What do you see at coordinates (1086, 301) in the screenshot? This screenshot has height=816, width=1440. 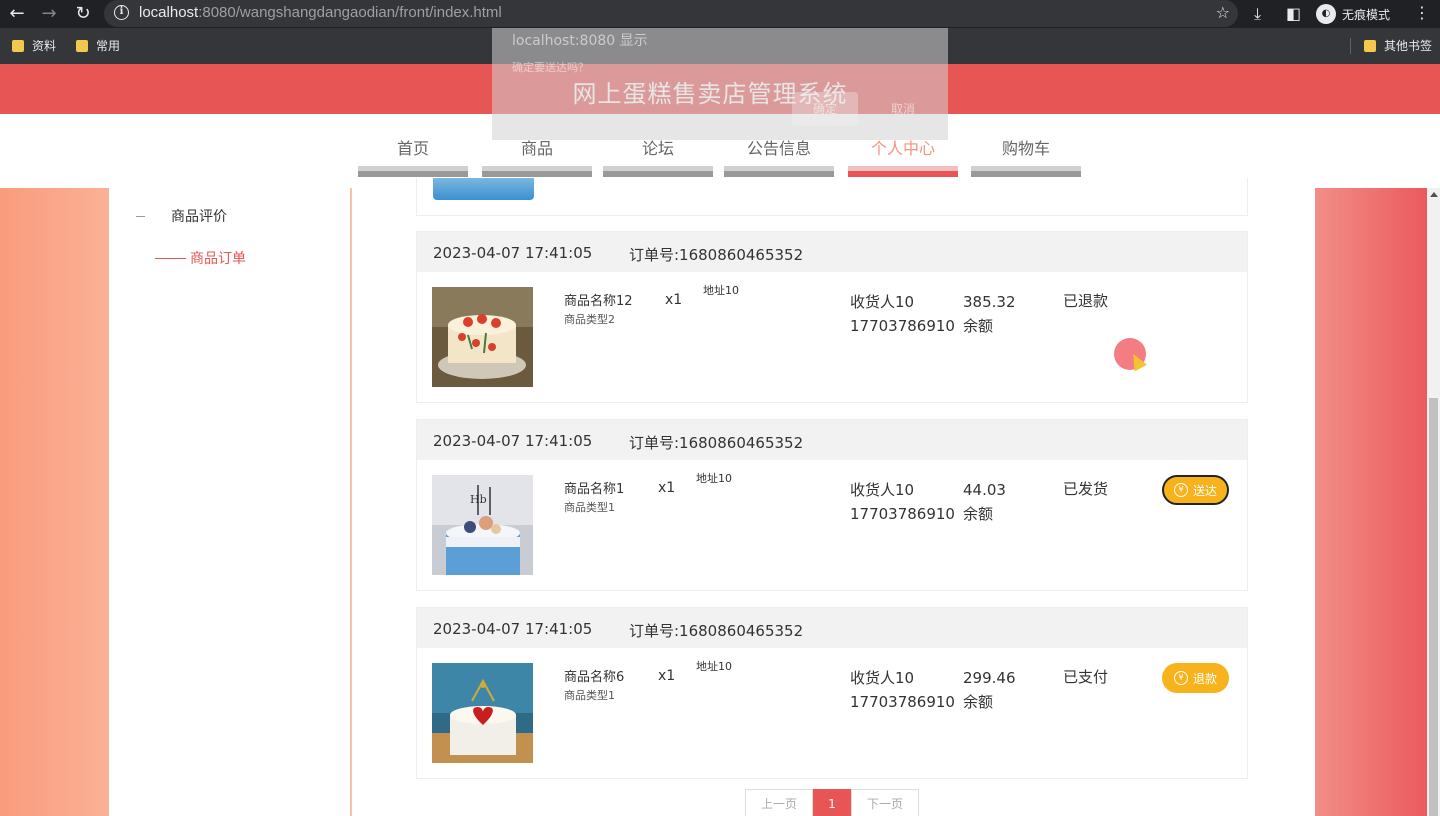 I see `order-status: 已退款` at bounding box center [1086, 301].